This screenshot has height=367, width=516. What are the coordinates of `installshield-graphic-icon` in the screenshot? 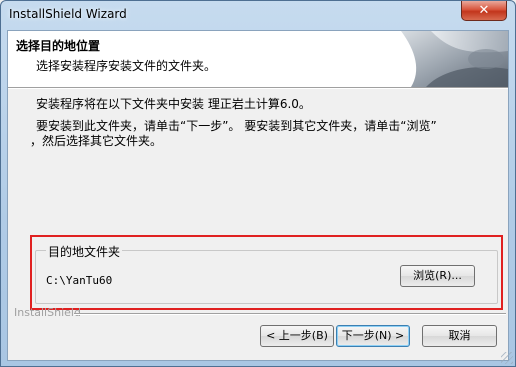 It's located at (454, 59).